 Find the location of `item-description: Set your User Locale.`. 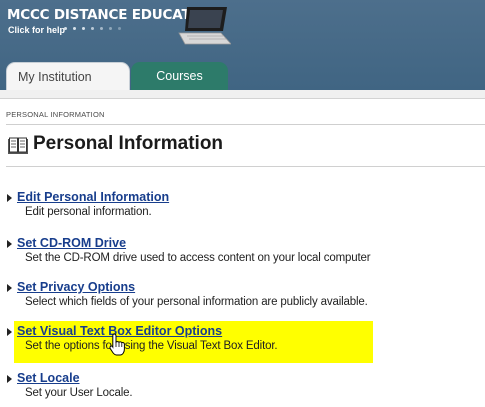

item-description: Set your User Locale. is located at coordinates (79, 393).